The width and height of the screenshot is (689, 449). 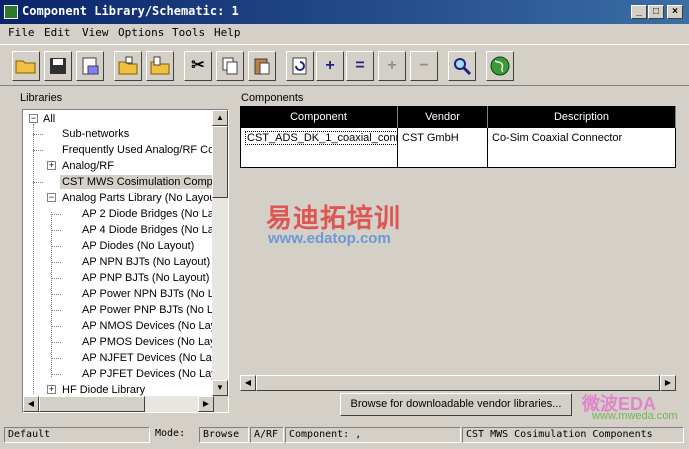 What do you see at coordinates (57, 32) in the screenshot?
I see `menu-edit: Edit` at bounding box center [57, 32].